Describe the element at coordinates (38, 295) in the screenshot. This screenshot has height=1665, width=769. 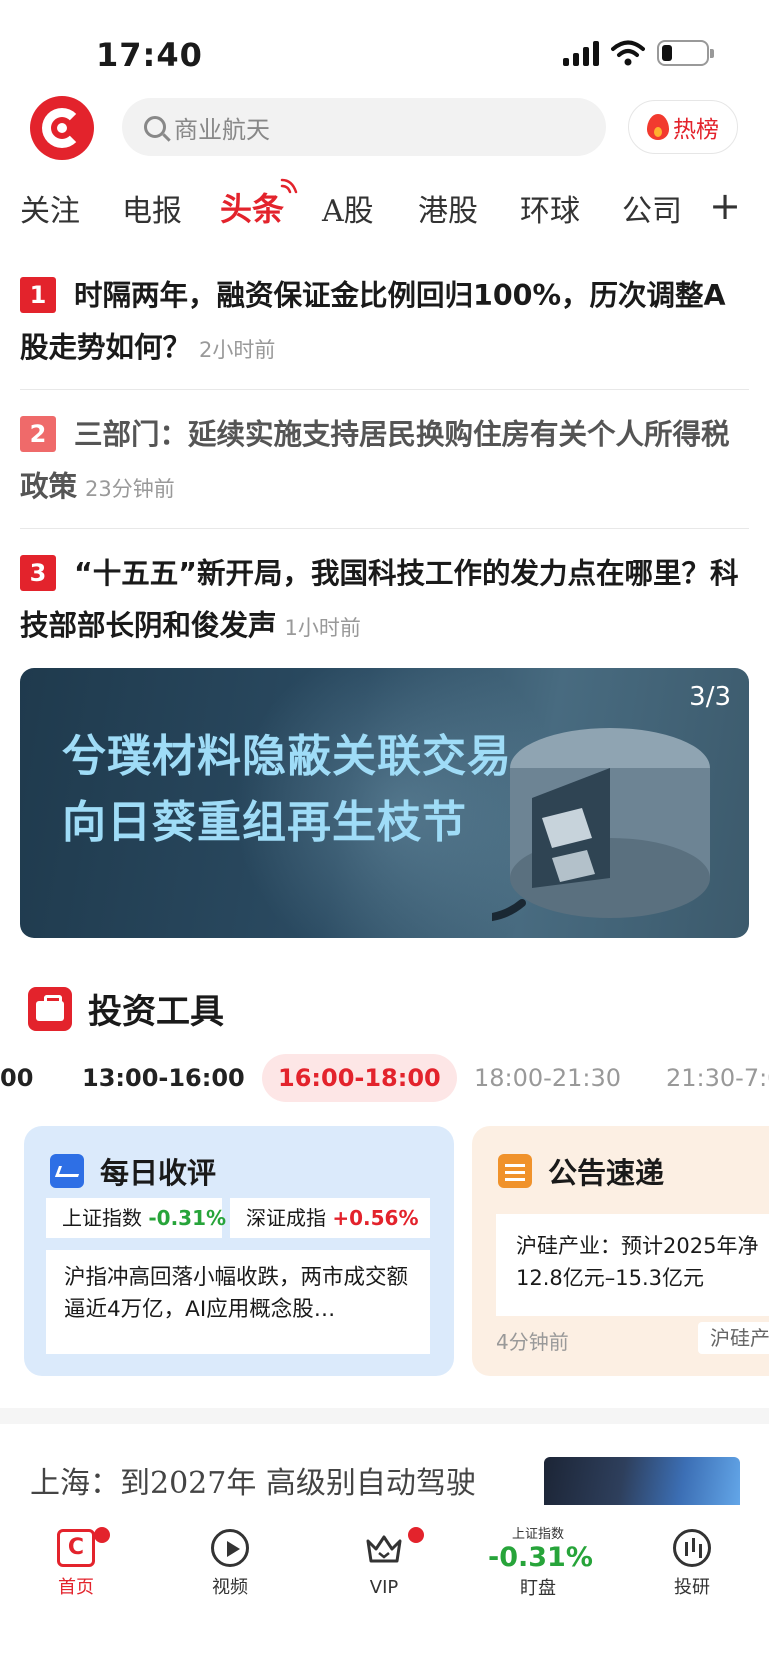
I see `rank-badge: 1` at that location.